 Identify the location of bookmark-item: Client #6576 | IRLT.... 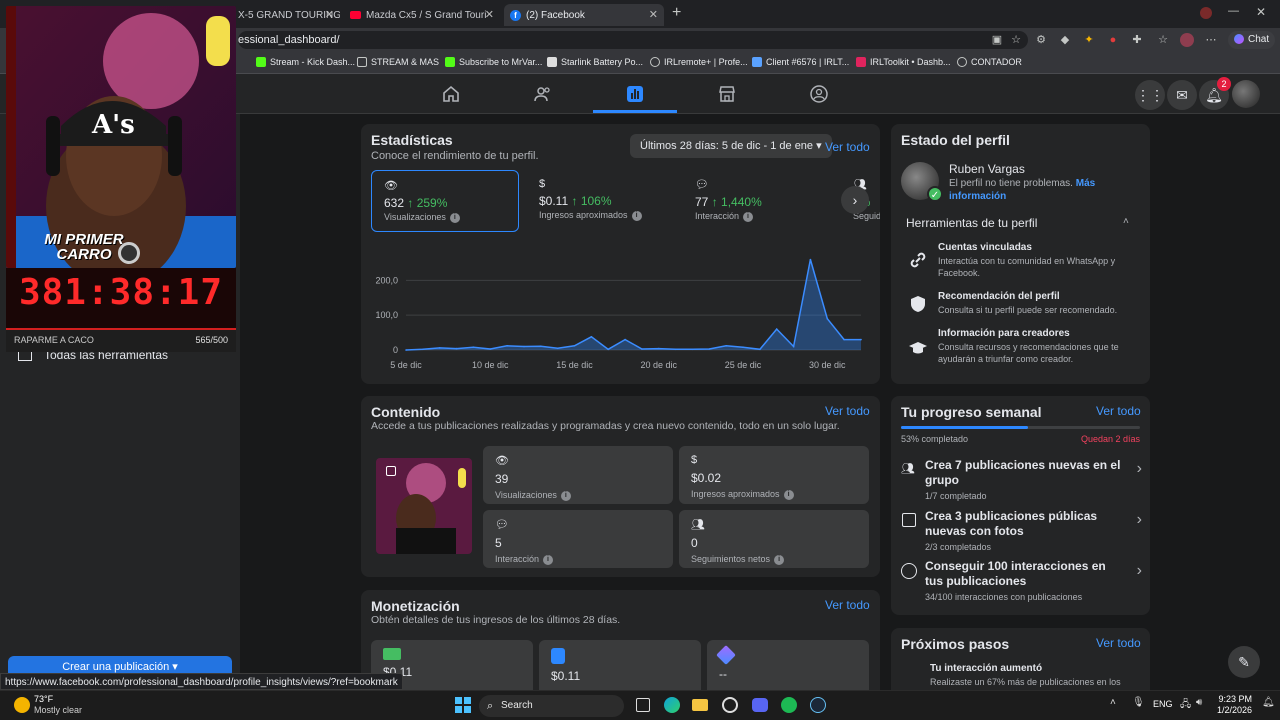
(800, 62).